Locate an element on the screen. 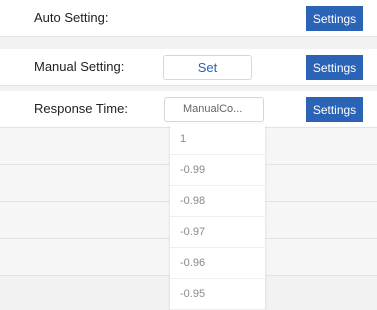 The image size is (377, 310). dropdown-option: 1 is located at coordinates (217, 139).